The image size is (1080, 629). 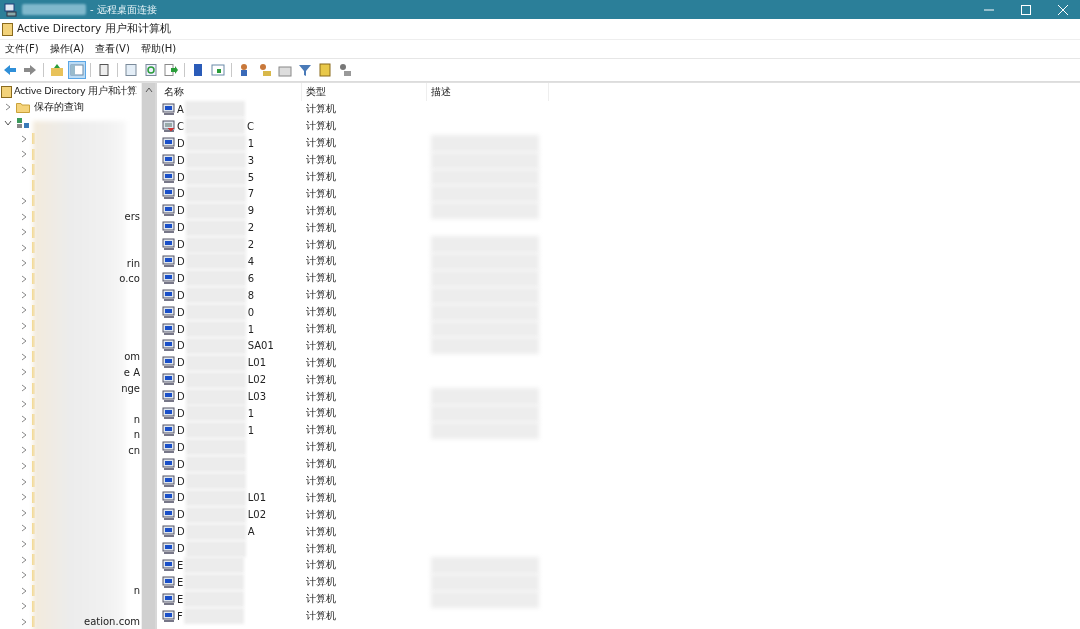 I want to click on computer-name: 6, so click(x=251, y=278).